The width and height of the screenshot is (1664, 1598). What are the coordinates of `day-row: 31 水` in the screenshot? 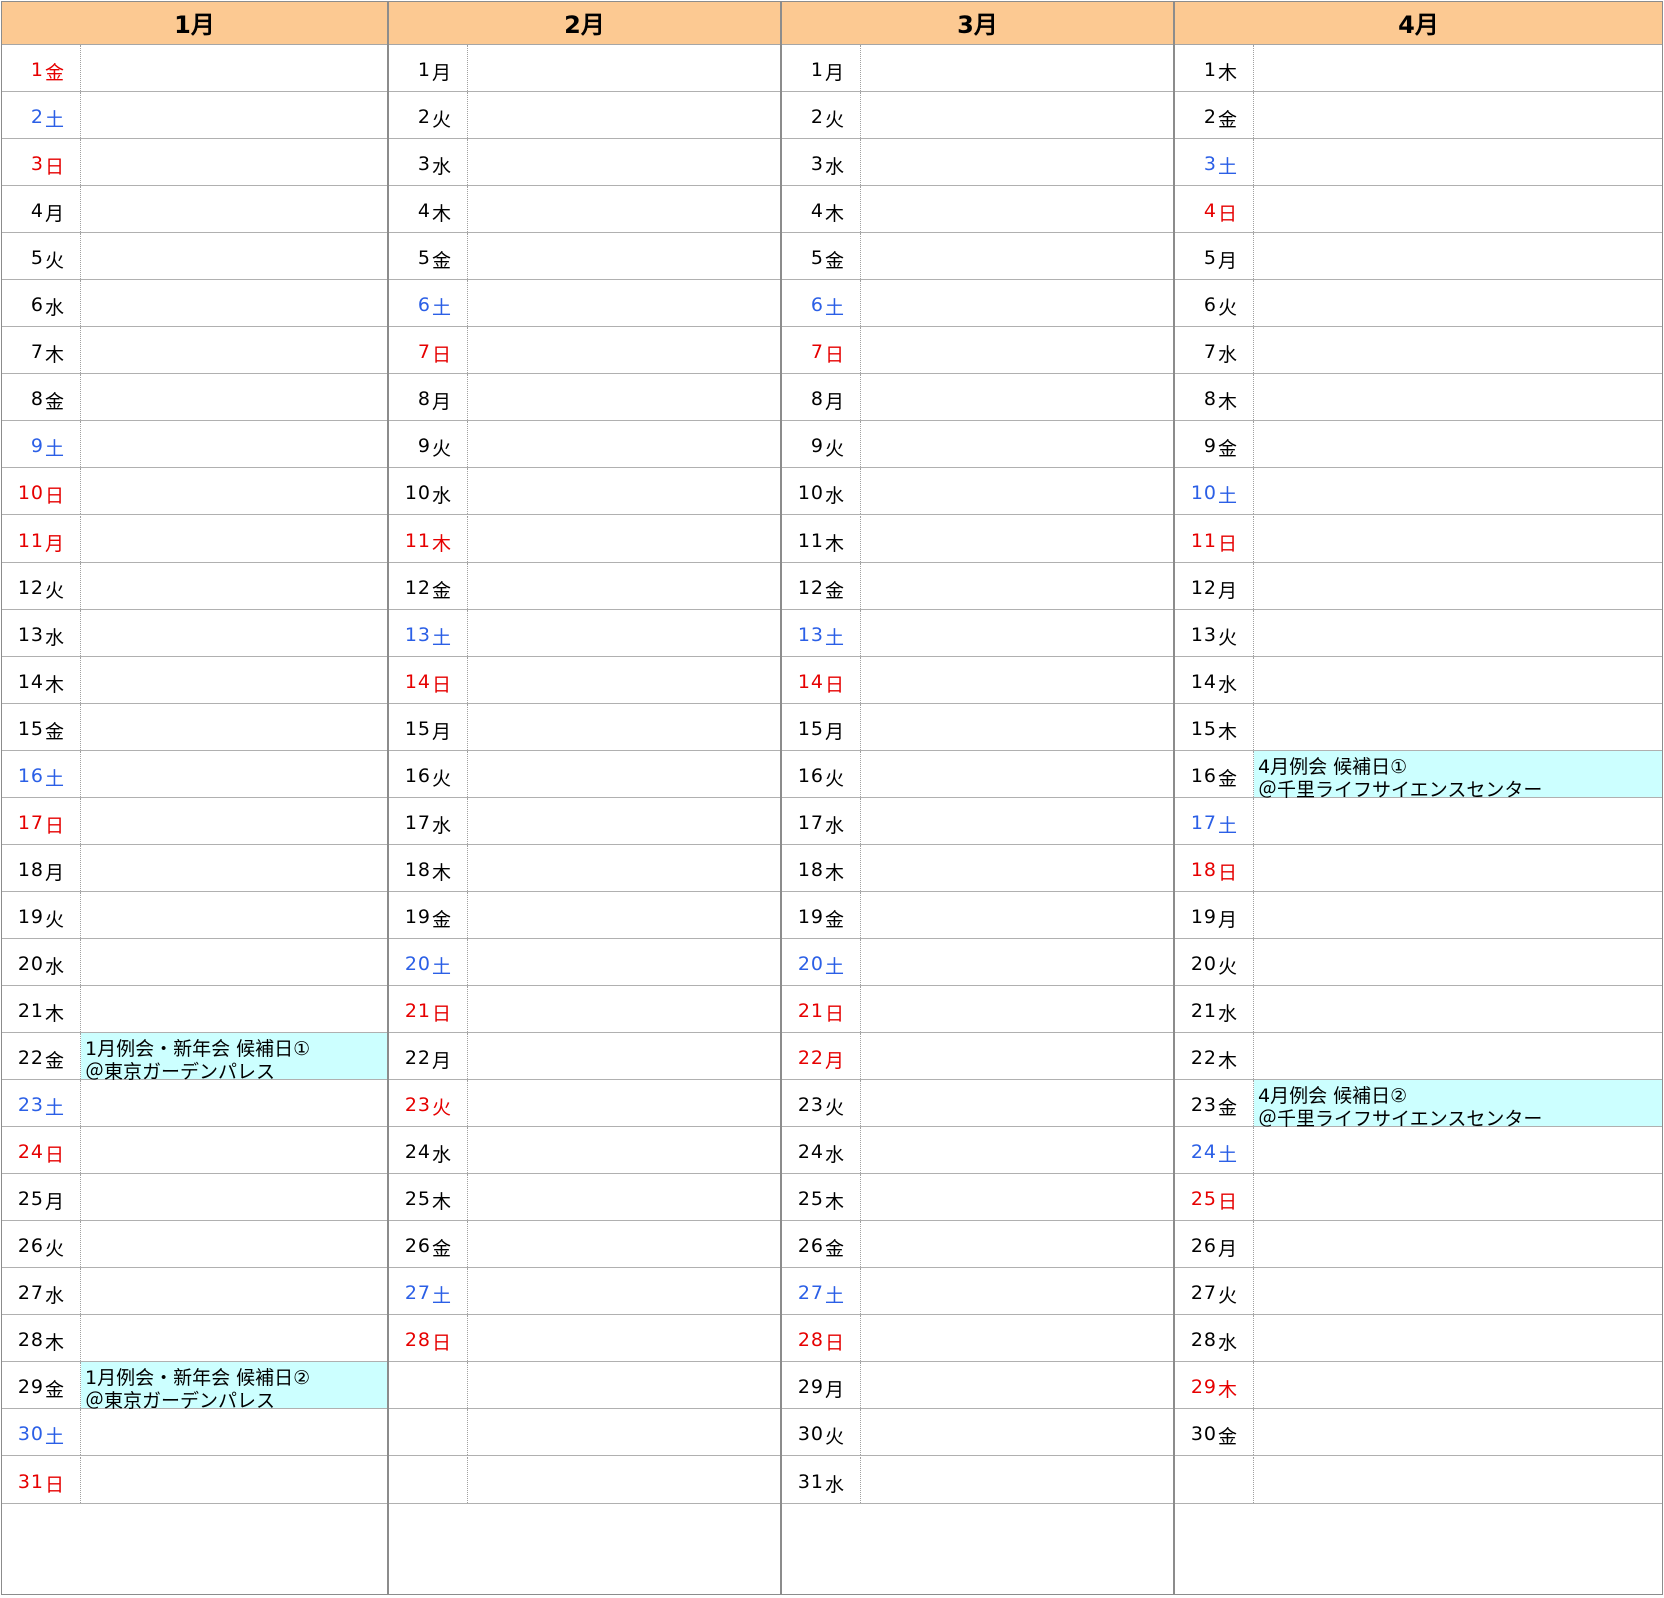 It's located at (977, 1480).